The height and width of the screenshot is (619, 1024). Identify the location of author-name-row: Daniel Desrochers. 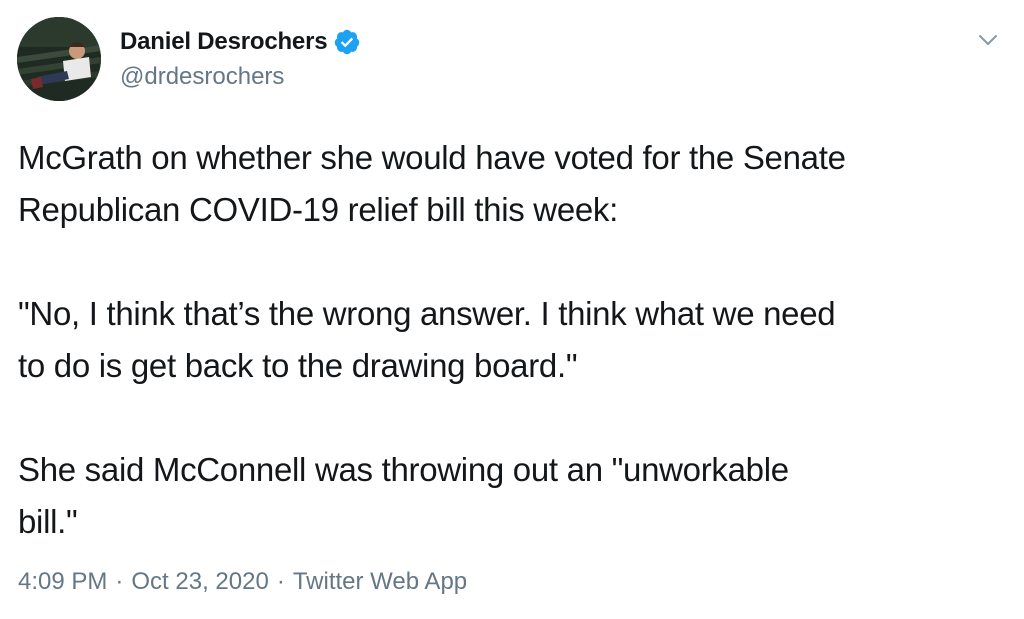
(240, 42).